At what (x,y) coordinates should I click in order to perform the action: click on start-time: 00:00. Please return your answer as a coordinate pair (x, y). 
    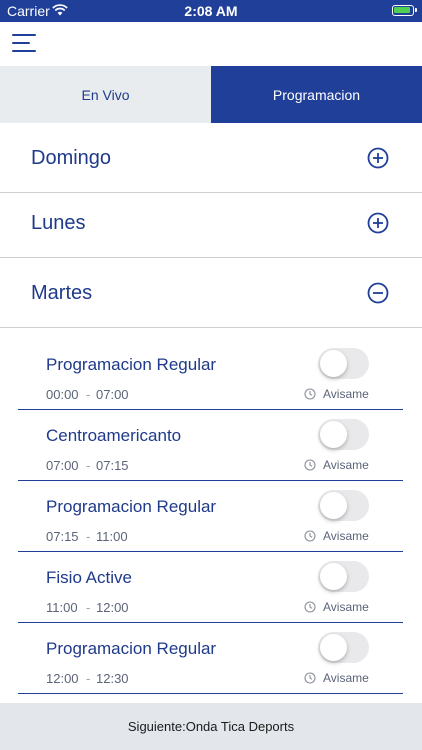
    Looking at the image, I should click on (62, 394).